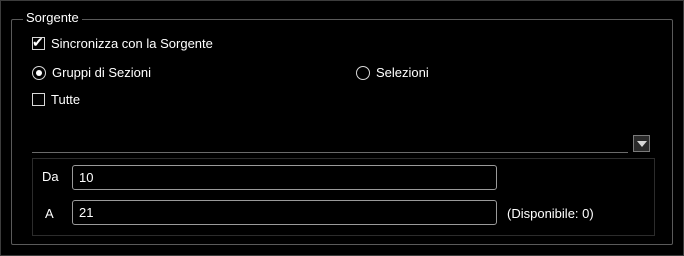 This screenshot has width=684, height=256. What do you see at coordinates (49, 213) in the screenshot?
I see `to-label: A` at bounding box center [49, 213].